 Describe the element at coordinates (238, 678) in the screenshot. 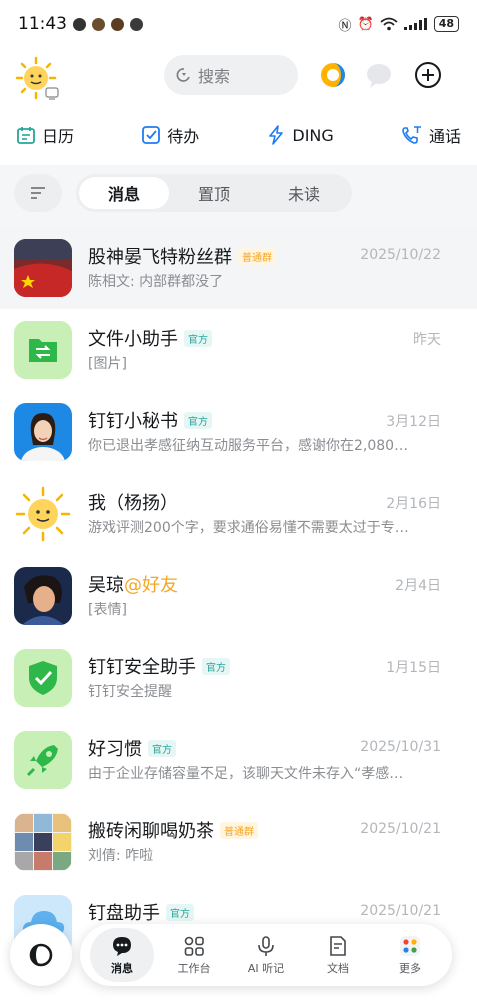

I see `conversation-row: 钉钉安全助手 官方 钉钉安全提醒 1月15日` at that location.